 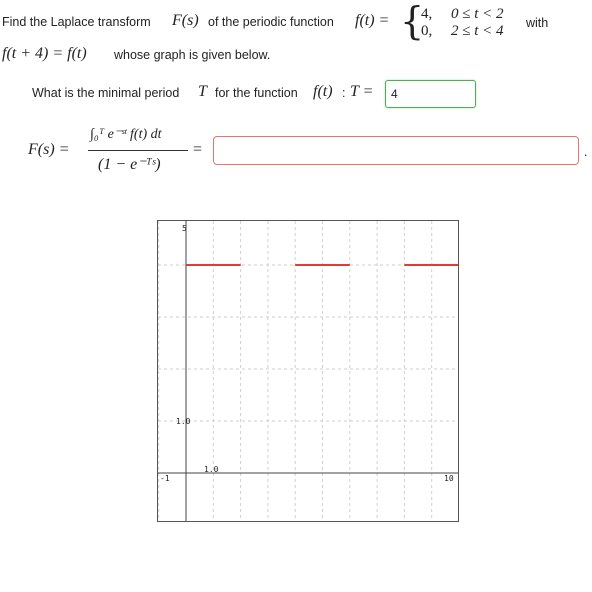 I want to click on piece2-value: 0,, so click(x=427, y=31).